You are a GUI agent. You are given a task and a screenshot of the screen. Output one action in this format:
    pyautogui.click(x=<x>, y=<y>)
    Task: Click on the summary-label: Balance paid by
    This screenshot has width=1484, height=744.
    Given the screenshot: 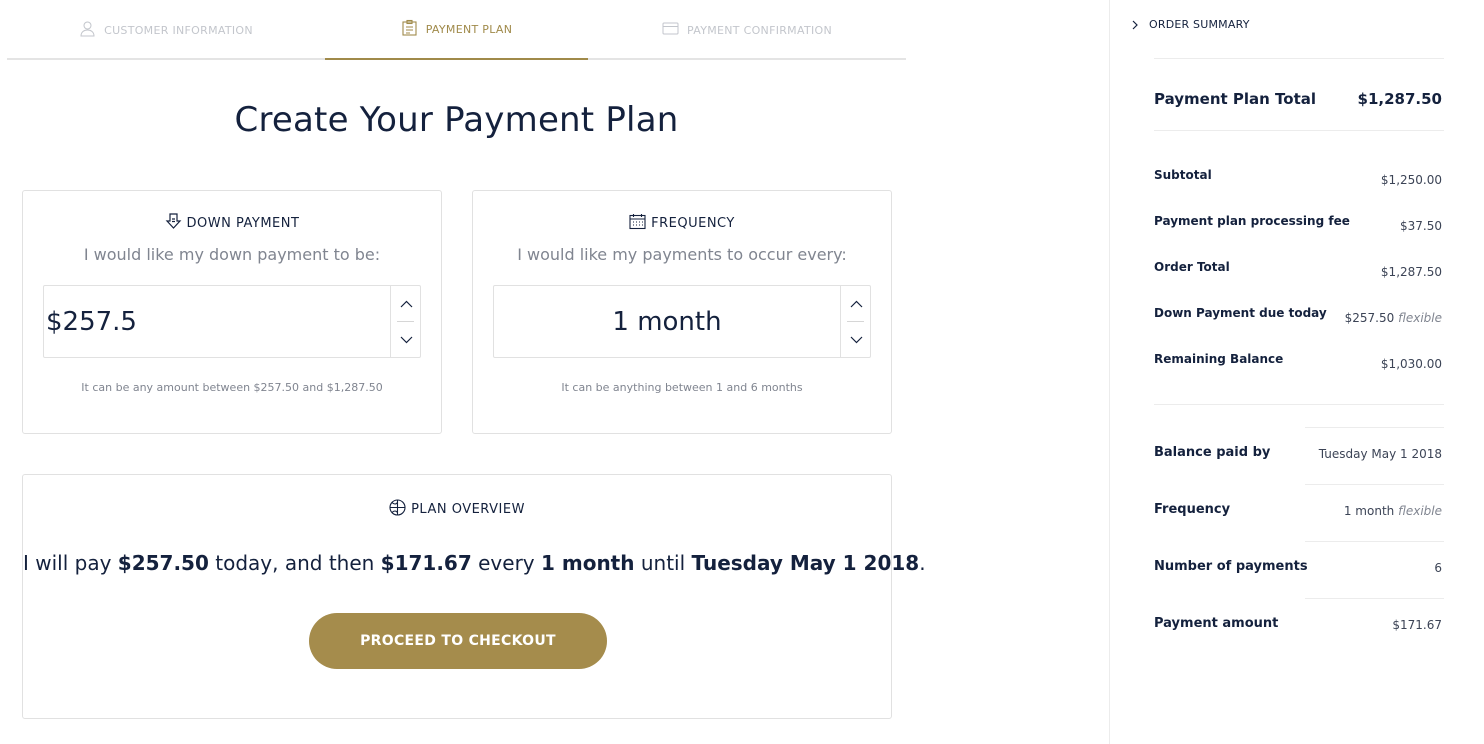 What is the action you would take?
    pyautogui.click(x=1212, y=452)
    